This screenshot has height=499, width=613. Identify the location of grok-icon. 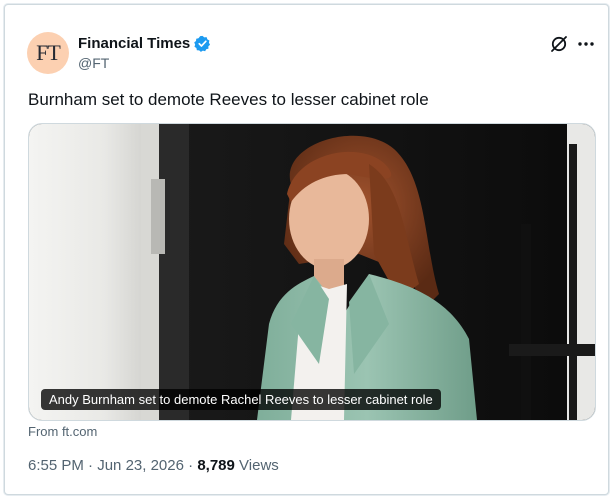
(559, 44).